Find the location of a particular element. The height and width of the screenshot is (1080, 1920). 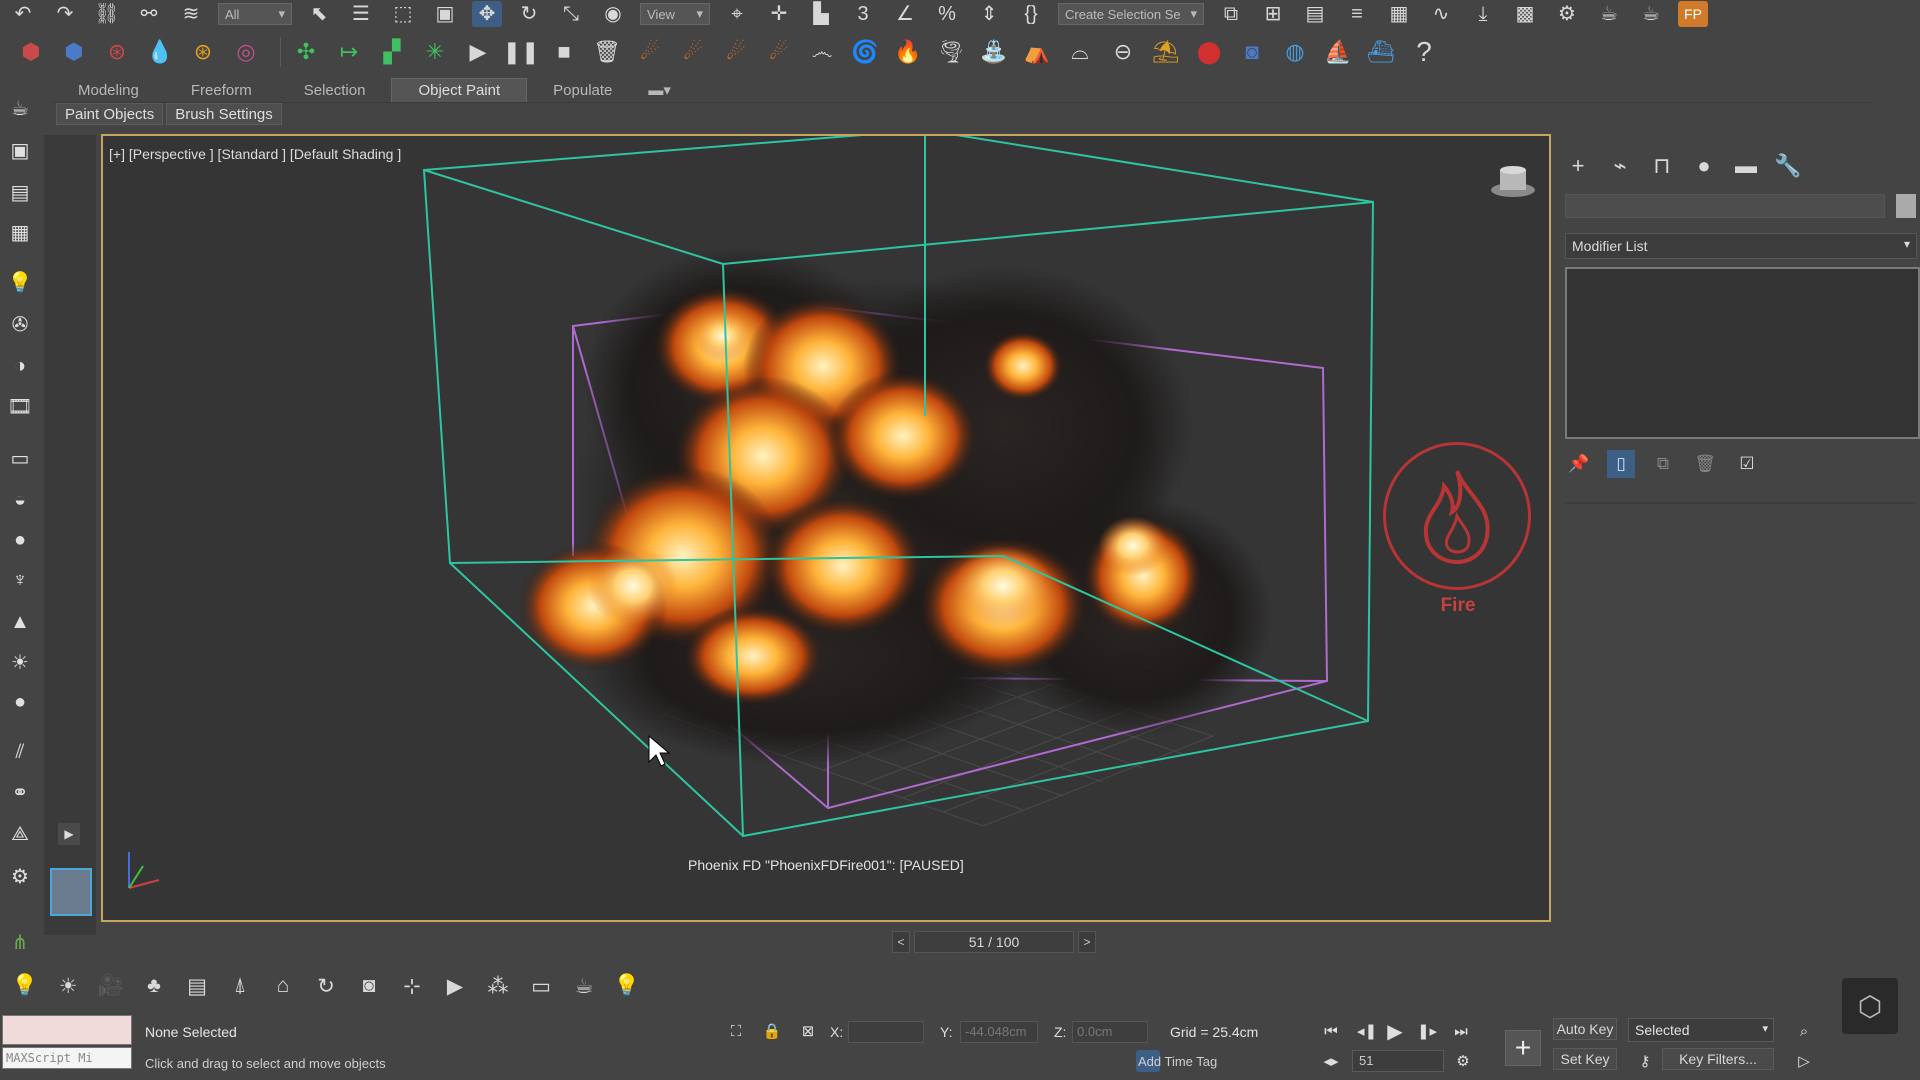

liquid-preset-1-icon: ⛲ is located at coordinates (994, 52).